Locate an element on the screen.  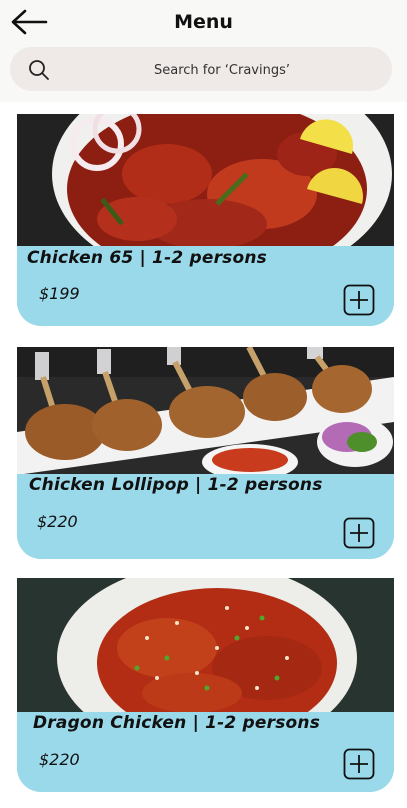
menu-item-name: Dragon Chicken | 1-2 persons is located at coordinates (177, 723).